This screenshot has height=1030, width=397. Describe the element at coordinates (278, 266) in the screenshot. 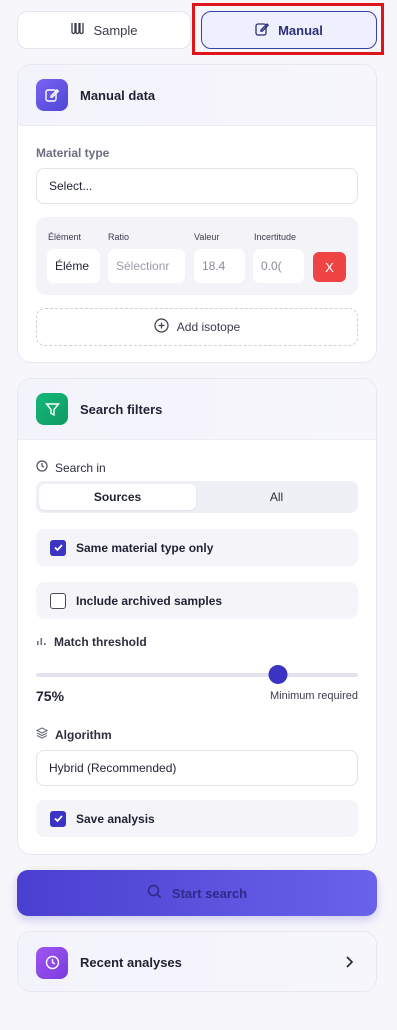

I see `uncertainty-input: 0.0(` at that location.